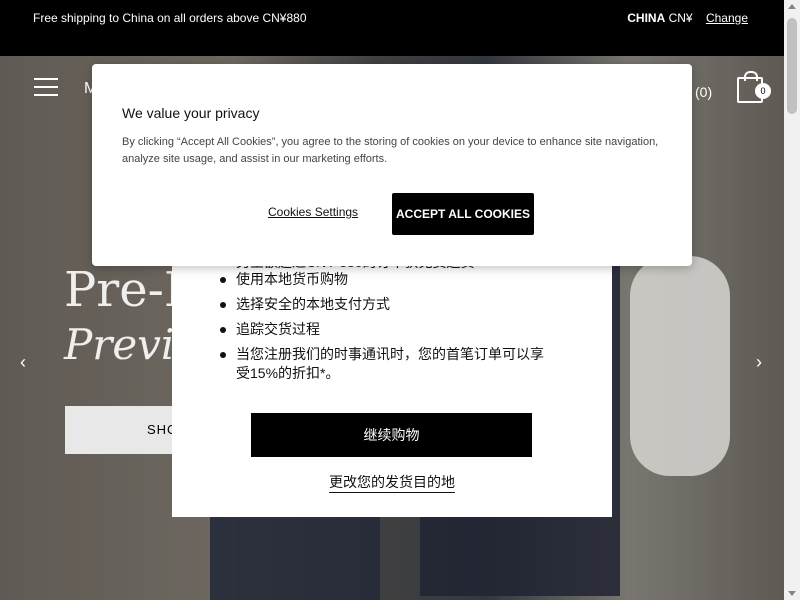 The image size is (800, 600). What do you see at coordinates (46, 87) in the screenshot?
I see `menu-icon` at bounding box center [46, 87].